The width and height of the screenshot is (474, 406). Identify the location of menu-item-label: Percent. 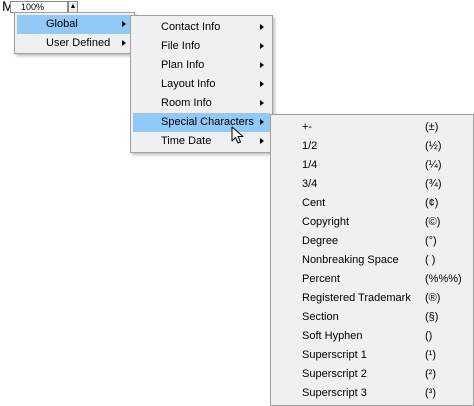
(321, 279).